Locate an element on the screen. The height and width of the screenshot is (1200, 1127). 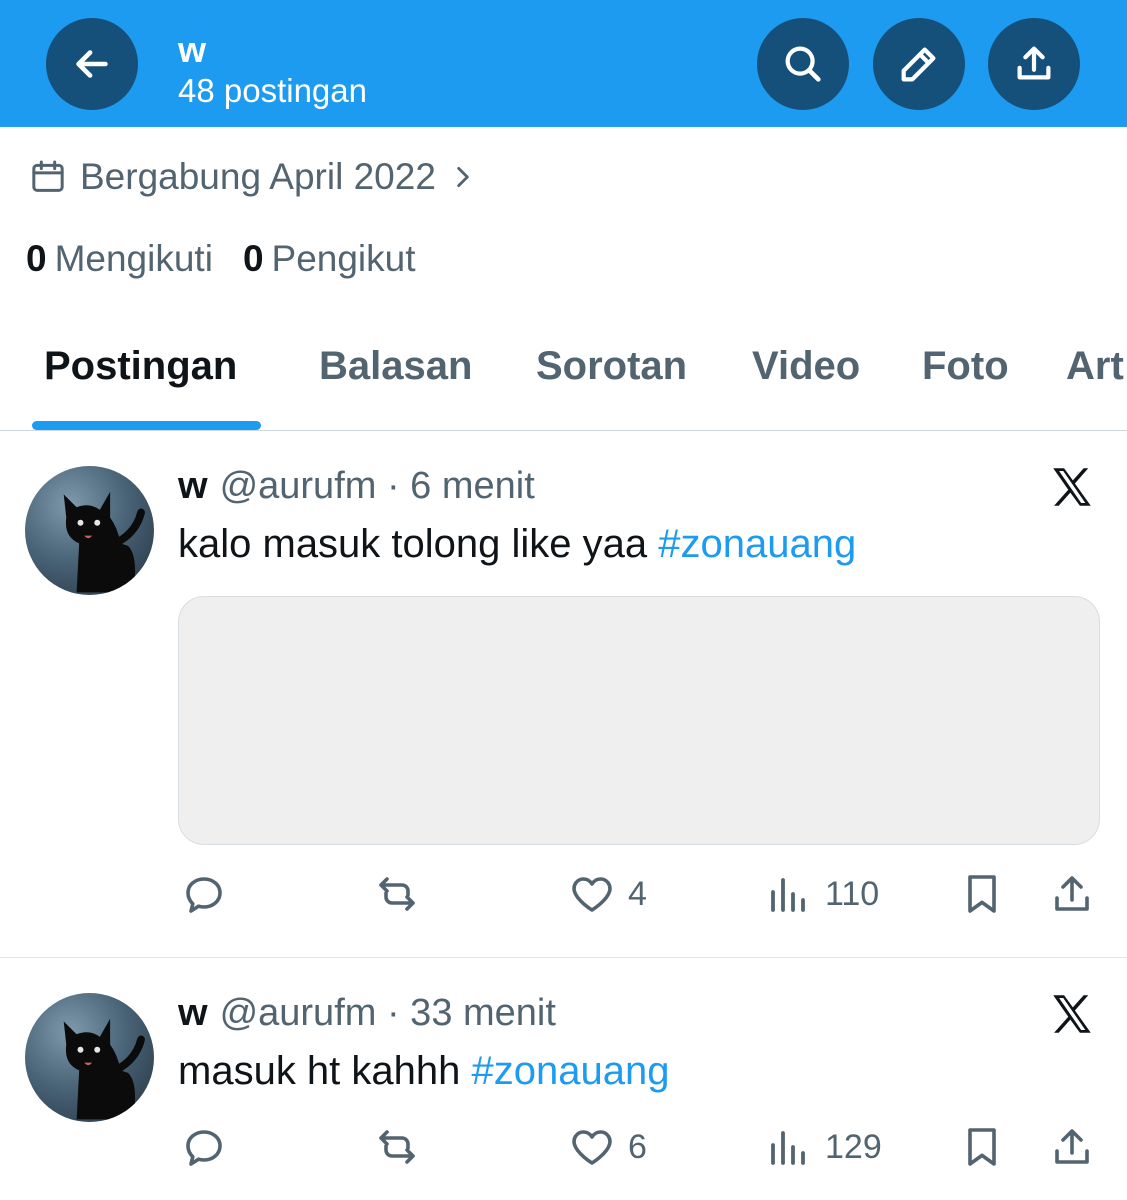
joined-date-link: Bergabung April 2022 is located at coordinates (258, 177).